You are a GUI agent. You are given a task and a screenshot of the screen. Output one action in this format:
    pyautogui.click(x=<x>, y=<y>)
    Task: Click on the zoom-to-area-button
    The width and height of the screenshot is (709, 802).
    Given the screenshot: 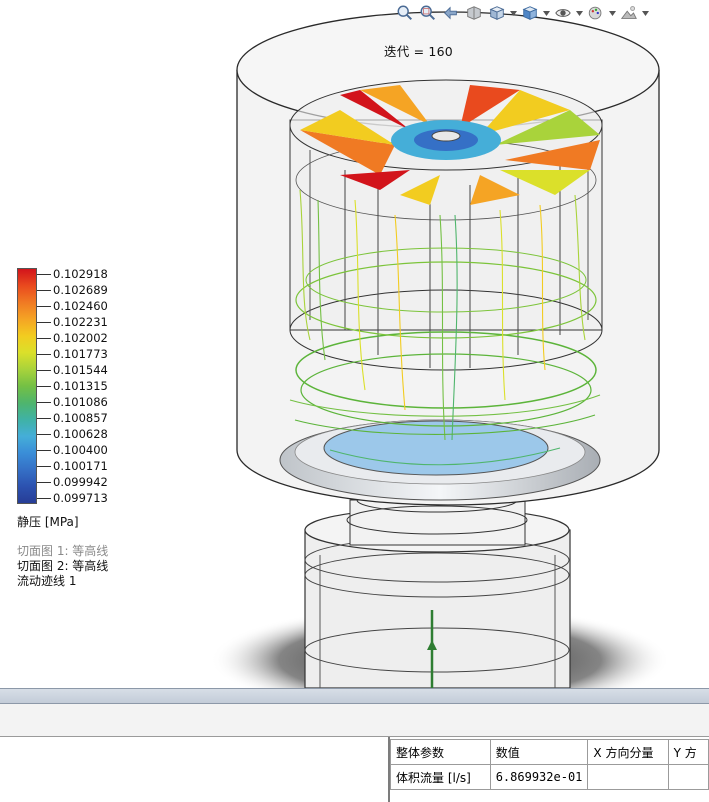 What is the action you would take?
    pyautogui.click(x=428, y=13)
    